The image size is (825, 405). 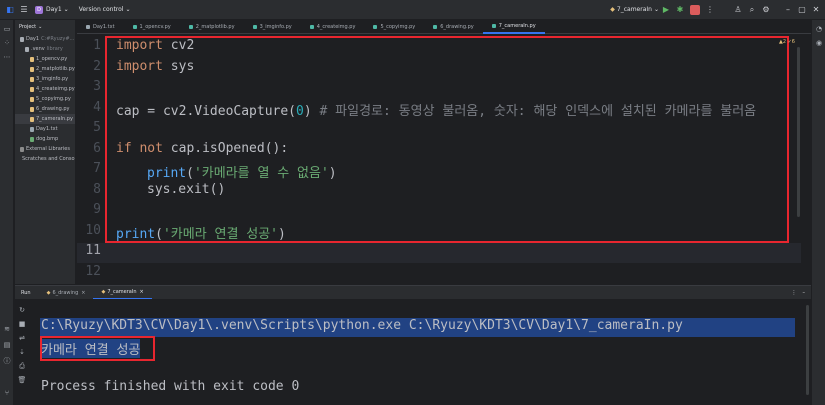 What do you see at coordinates (22, 310) in the screenshot?
I see `rerun-icon: ↻` at bounding box center [22, 310].